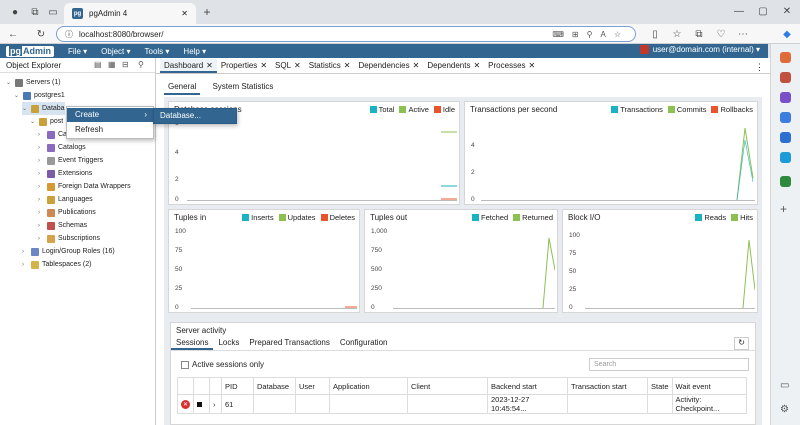 The height and width of the screenshot is (425, 800). I want to click on tab-sql: SQL ✕, so click(288, 66).